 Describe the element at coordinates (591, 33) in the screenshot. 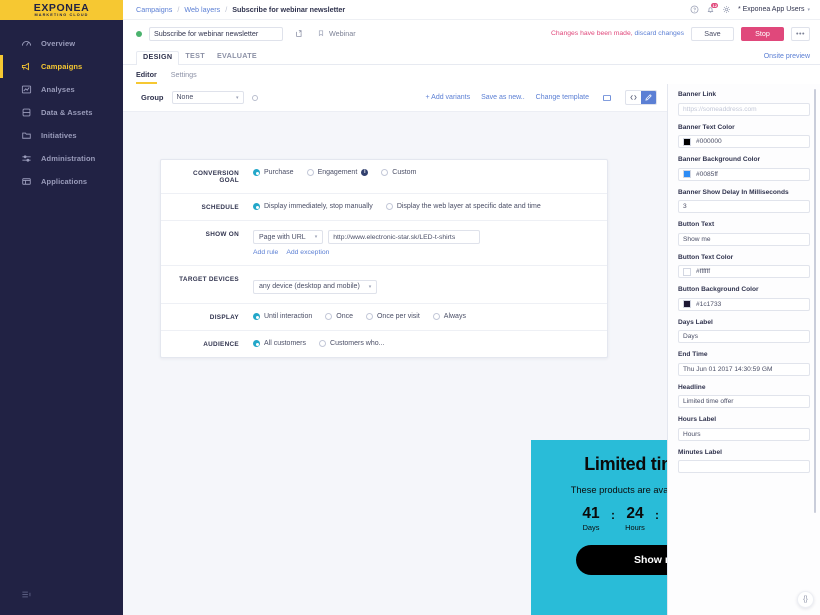

I see `changes-note-text: Changes have been made,` at that location.